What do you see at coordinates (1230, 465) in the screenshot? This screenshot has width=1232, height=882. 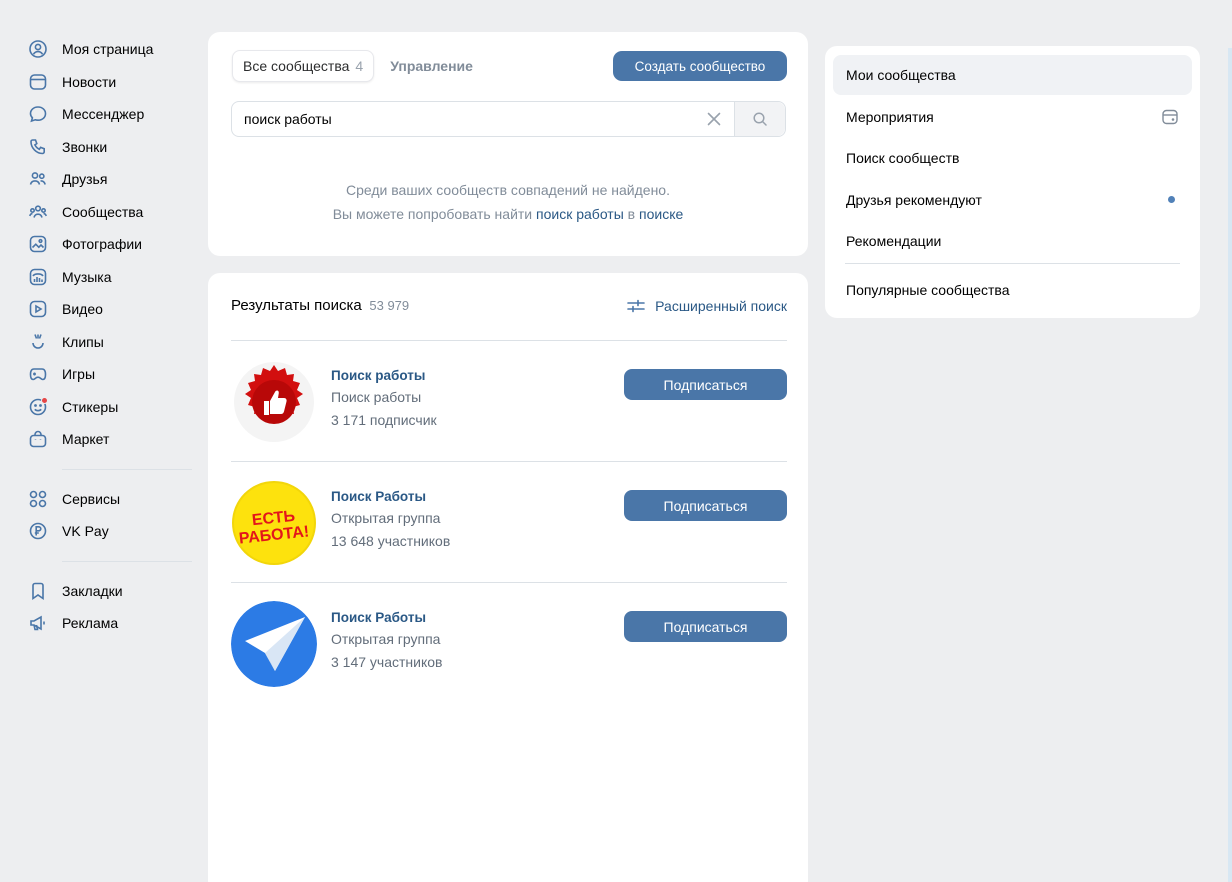 I see `scrollbar-track` at bounding box center [1230, 465].